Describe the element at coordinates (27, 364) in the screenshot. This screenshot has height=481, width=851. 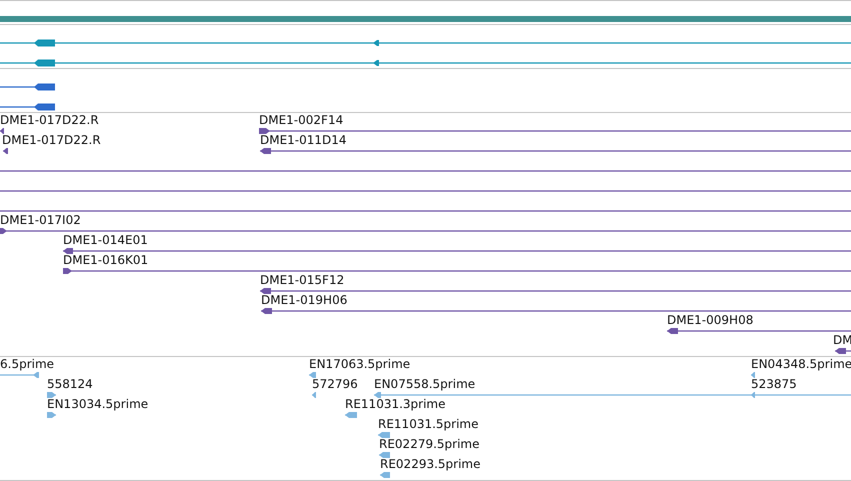
I see `feature-label: 6.5prime` at that location.